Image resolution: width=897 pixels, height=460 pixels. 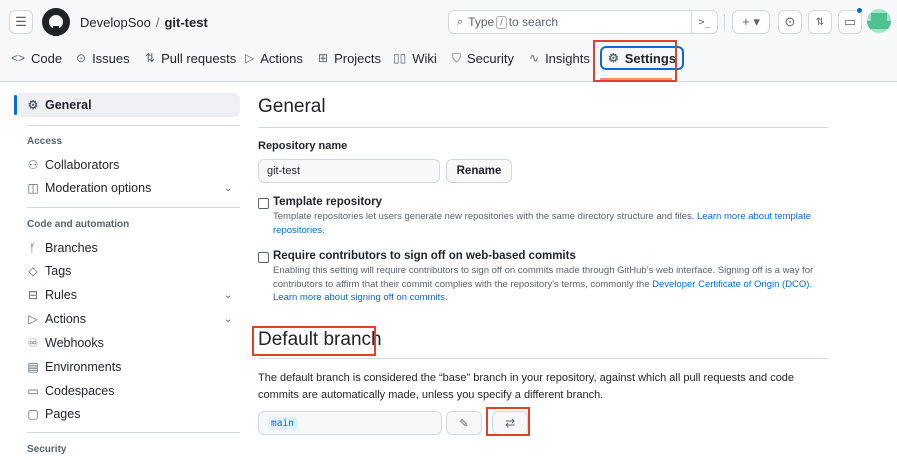 What do you see at coordinates (52, 295) in the screenshot?
I see `sidebar-item-rules: ⊟ Rules` at bounding box center [52, 295].